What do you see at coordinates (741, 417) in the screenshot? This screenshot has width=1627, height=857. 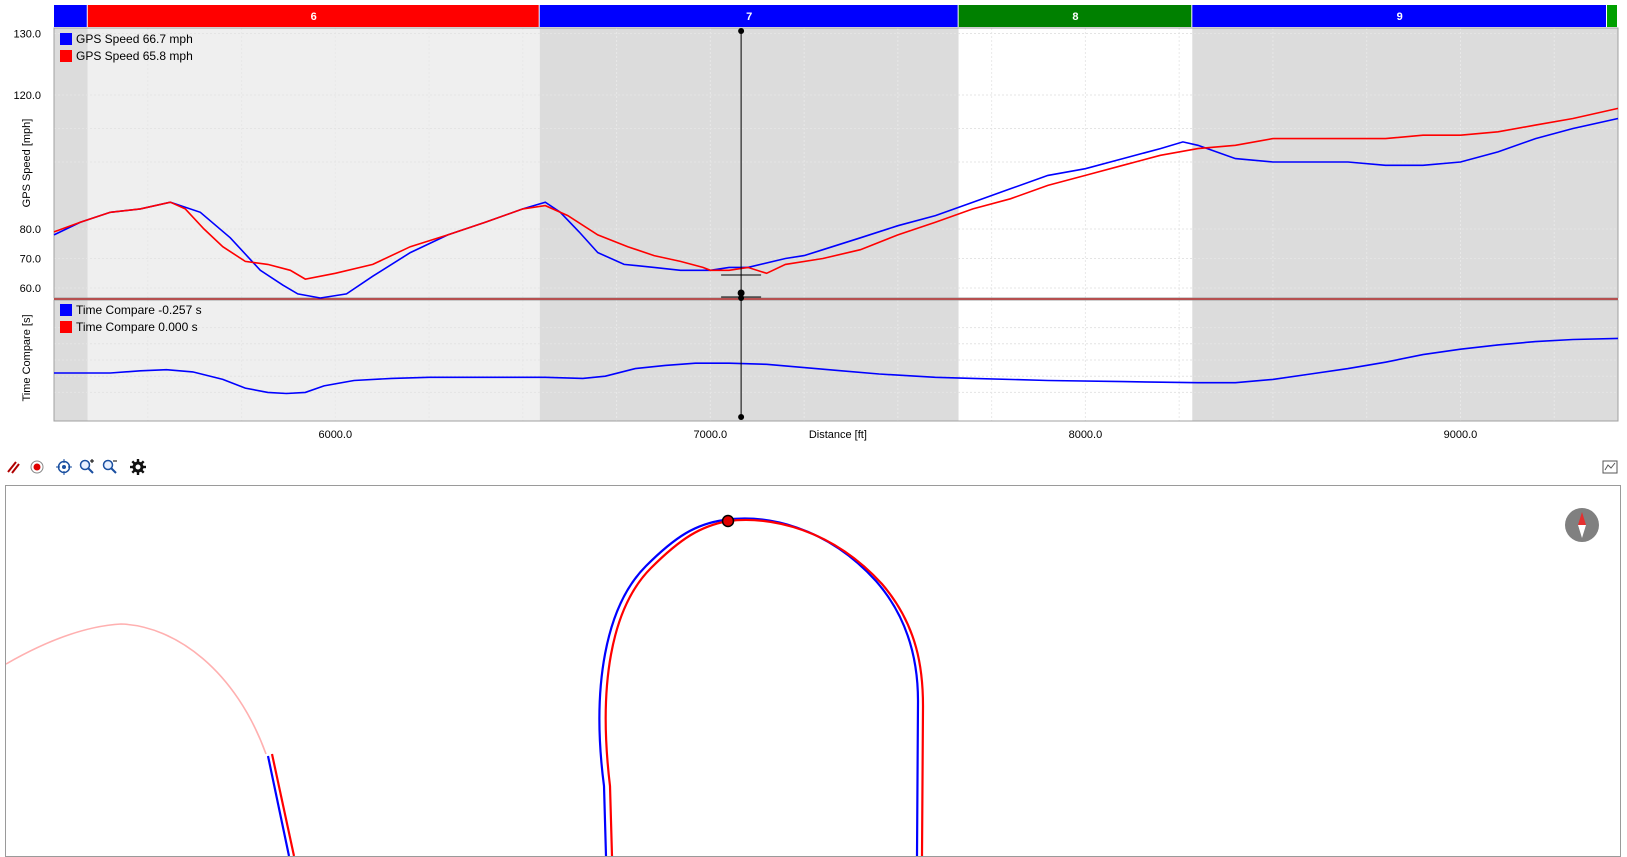 I see `cursor-handle-bottom` at bounding box center [741, 417].